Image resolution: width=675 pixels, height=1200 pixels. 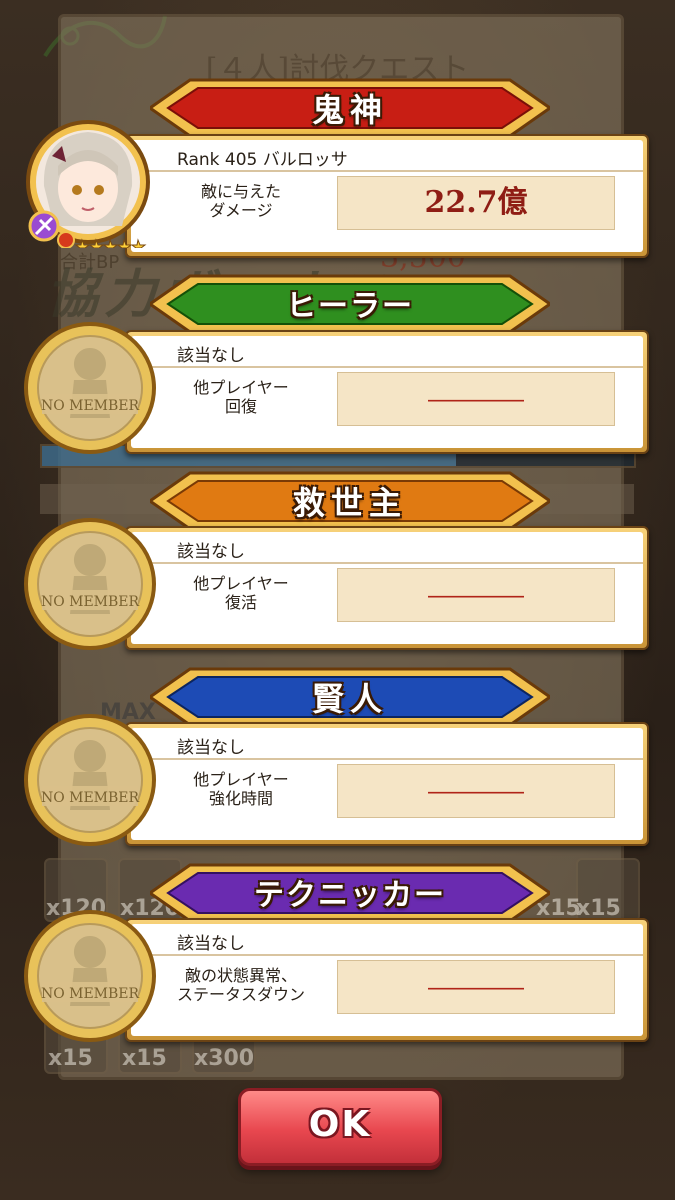 I want to click on stat-label: 敵に与えた ダメージ, so click(x=240, y=201).